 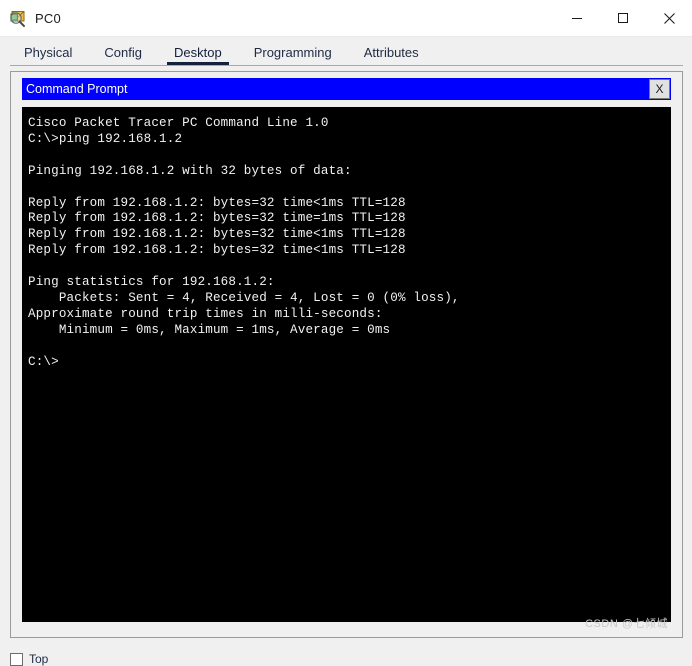 What do you see at coordinates (391, 55) in the screenshot?
I see `tab-attributes: Attributes` at bounding box center [391, 55].